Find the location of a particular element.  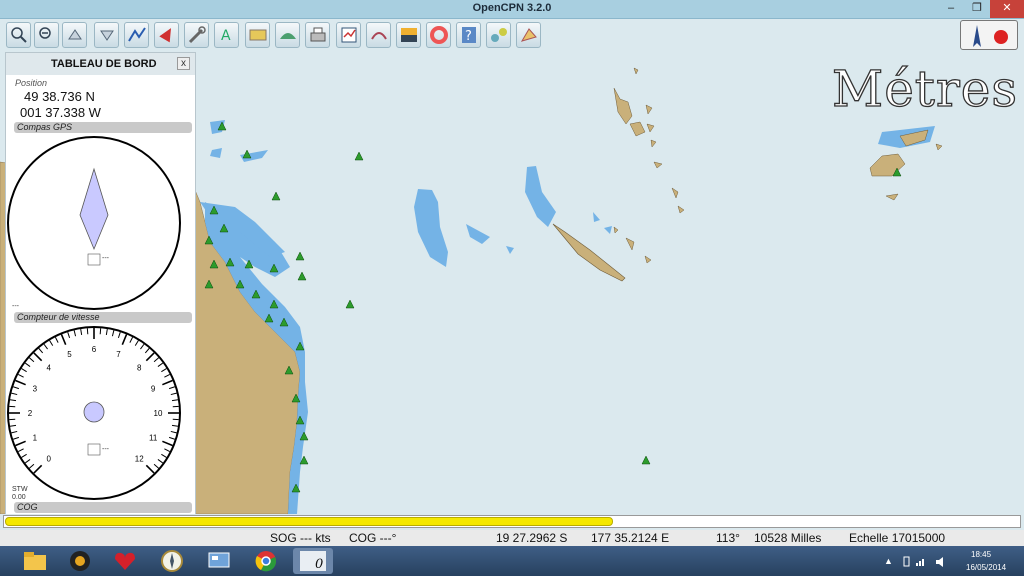

chart-chooser-icon is located at coordinates (348, 35).